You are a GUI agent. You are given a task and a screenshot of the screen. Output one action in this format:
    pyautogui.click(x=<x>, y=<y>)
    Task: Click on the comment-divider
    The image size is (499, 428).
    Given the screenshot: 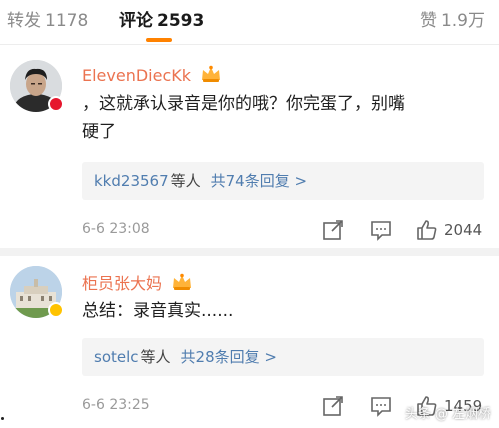 What is the action you would take?
    pyautogui.click(x=249, y=252)
    